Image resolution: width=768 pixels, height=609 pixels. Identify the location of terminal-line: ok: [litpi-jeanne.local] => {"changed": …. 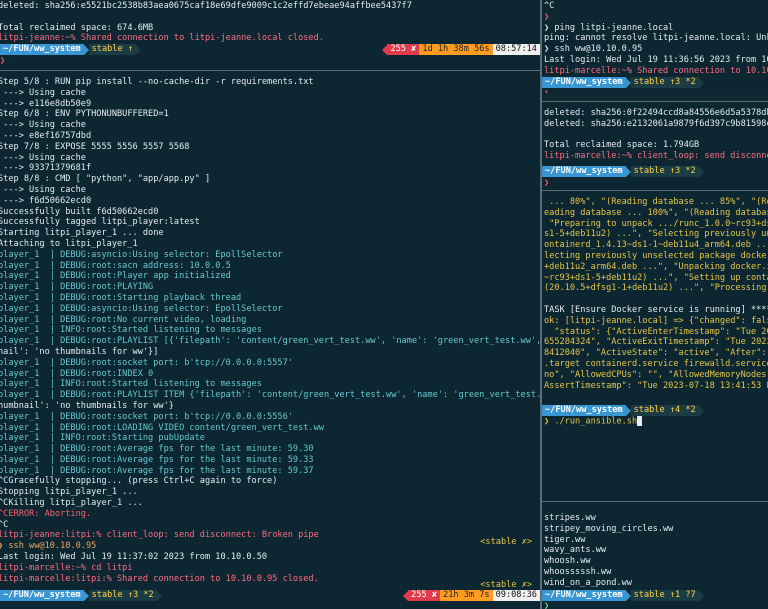
(656, 320).